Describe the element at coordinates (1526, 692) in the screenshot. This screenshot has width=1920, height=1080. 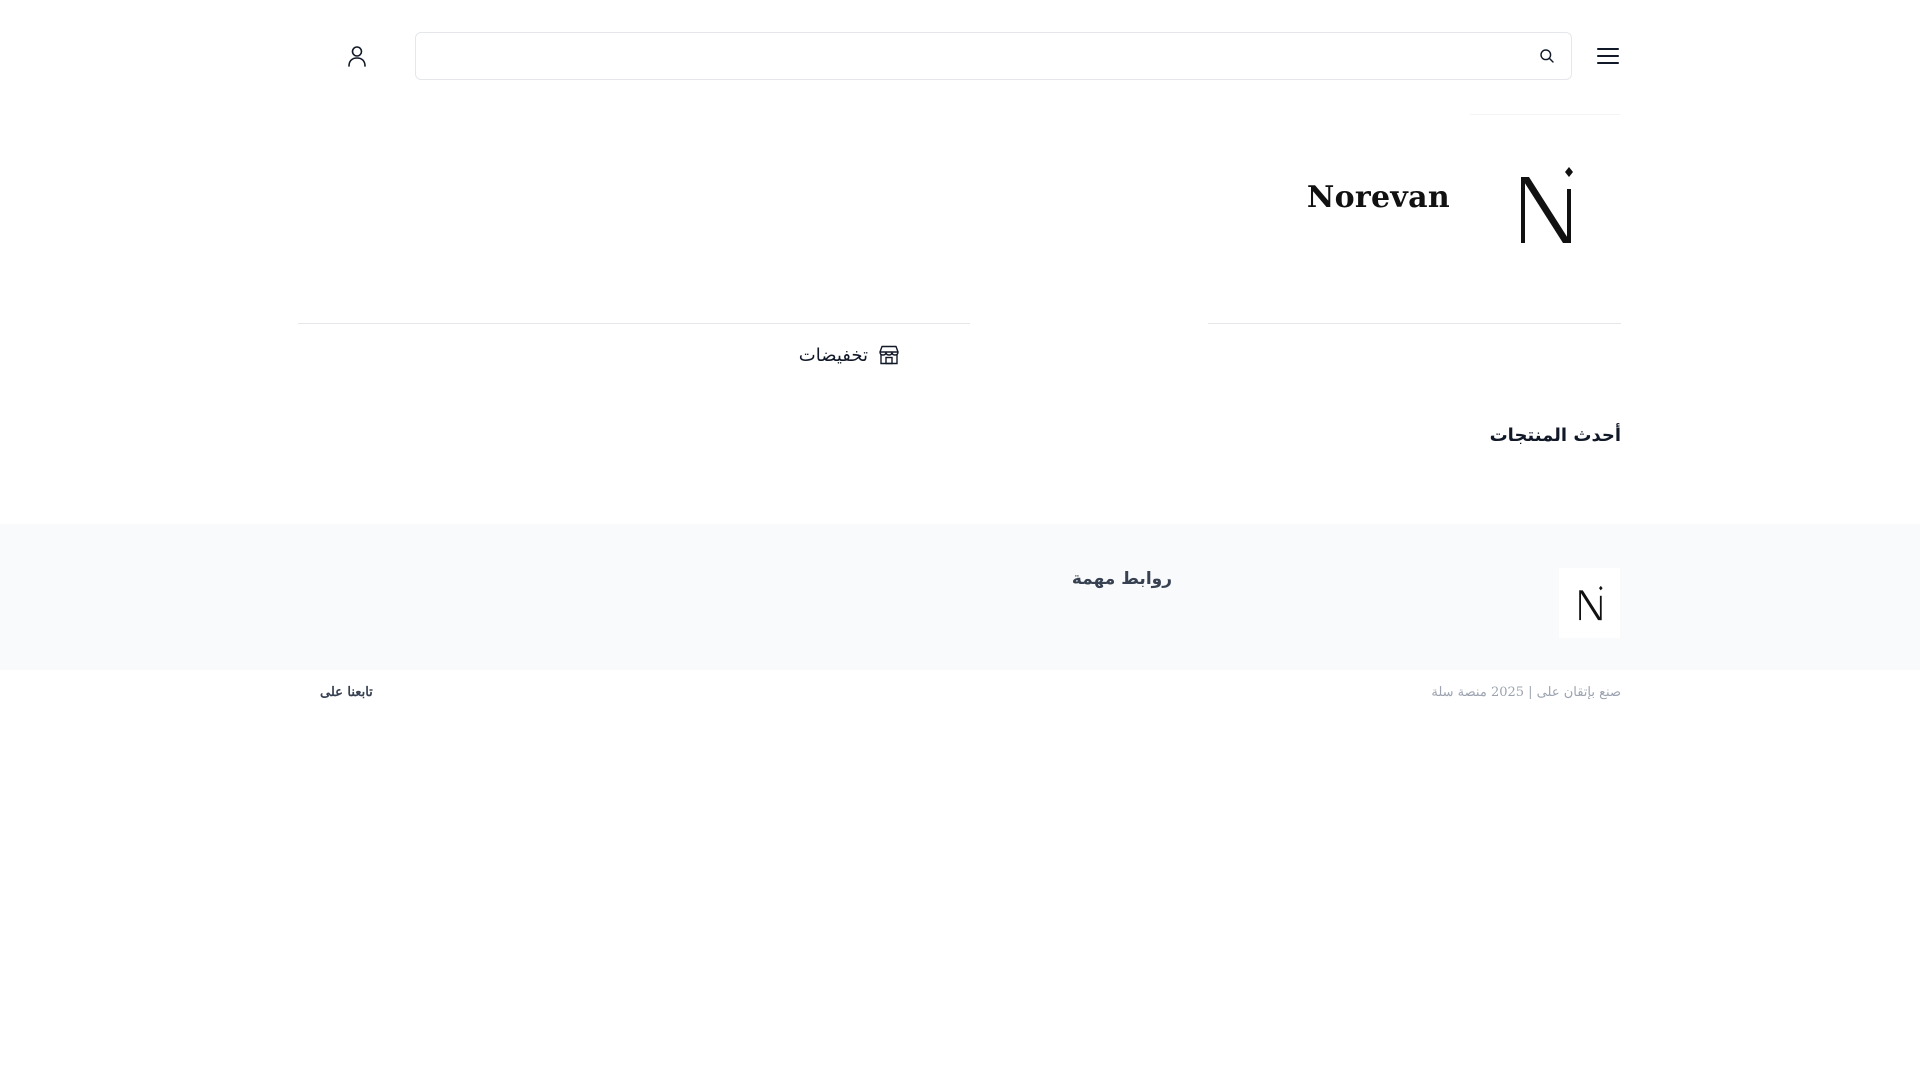
I see `copyright-text: صنع بإتقان على | 2025 منصة سلة` at that location.